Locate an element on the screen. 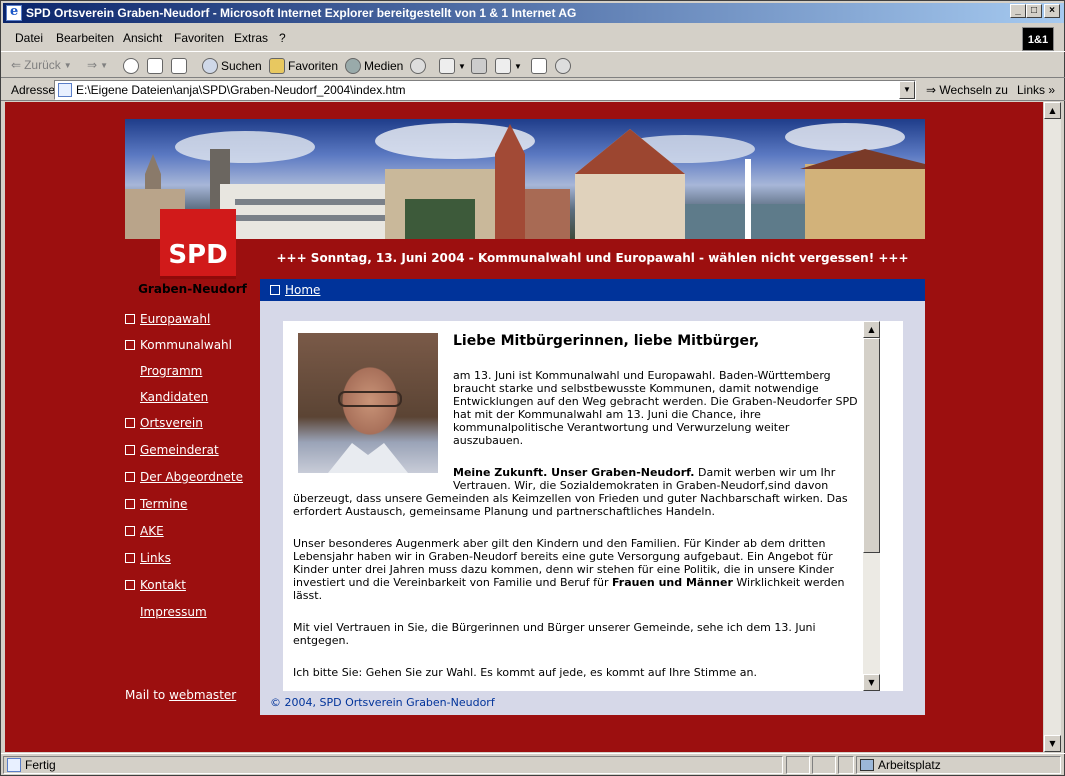 This screenshot has width=1065, height=776. close-button: × is located at coordinates (1052, 11).